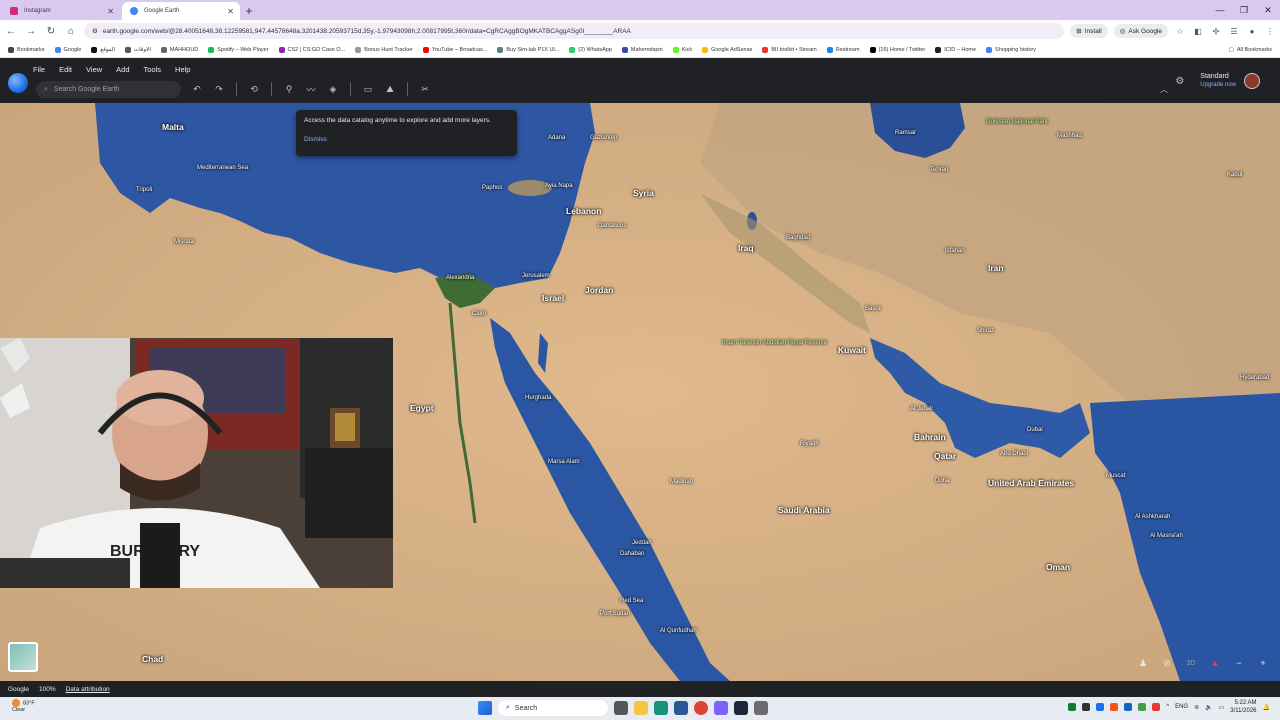 This screenshot has height=720, width=1280. What do you see at coordinates (311, 89) in the screenshot?
I see `draw-path-icon: 〰` at bounding box center [311, 89].